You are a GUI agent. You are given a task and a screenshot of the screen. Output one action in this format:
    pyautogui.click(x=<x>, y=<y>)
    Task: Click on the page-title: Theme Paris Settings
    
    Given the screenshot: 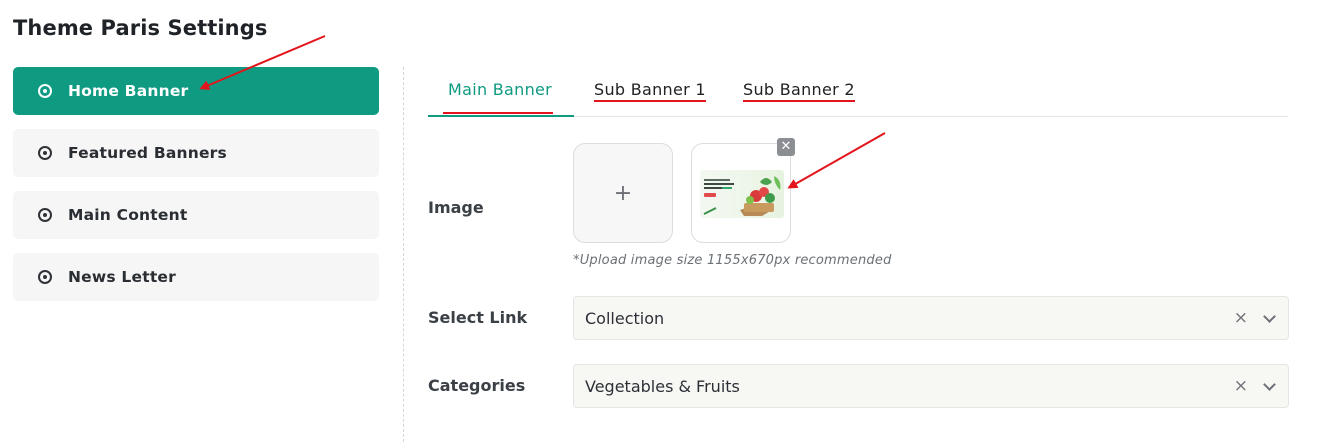 What is the action you would take?
    pyautogui.click(x=140, y=28)
    